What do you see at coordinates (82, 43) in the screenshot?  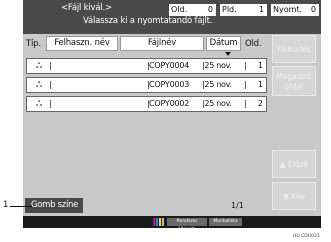 I see `sort-user-button: Felhaszn. név` at bounding box center [82, 43].